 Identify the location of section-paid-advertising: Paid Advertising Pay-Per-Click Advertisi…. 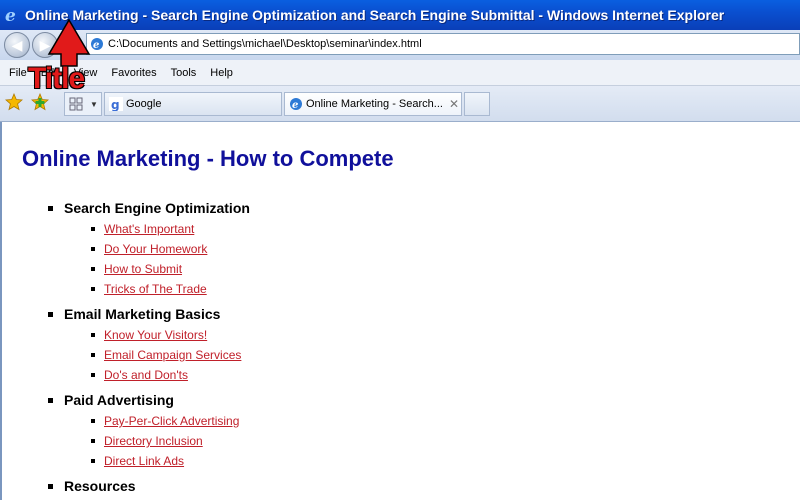
(143, 431).